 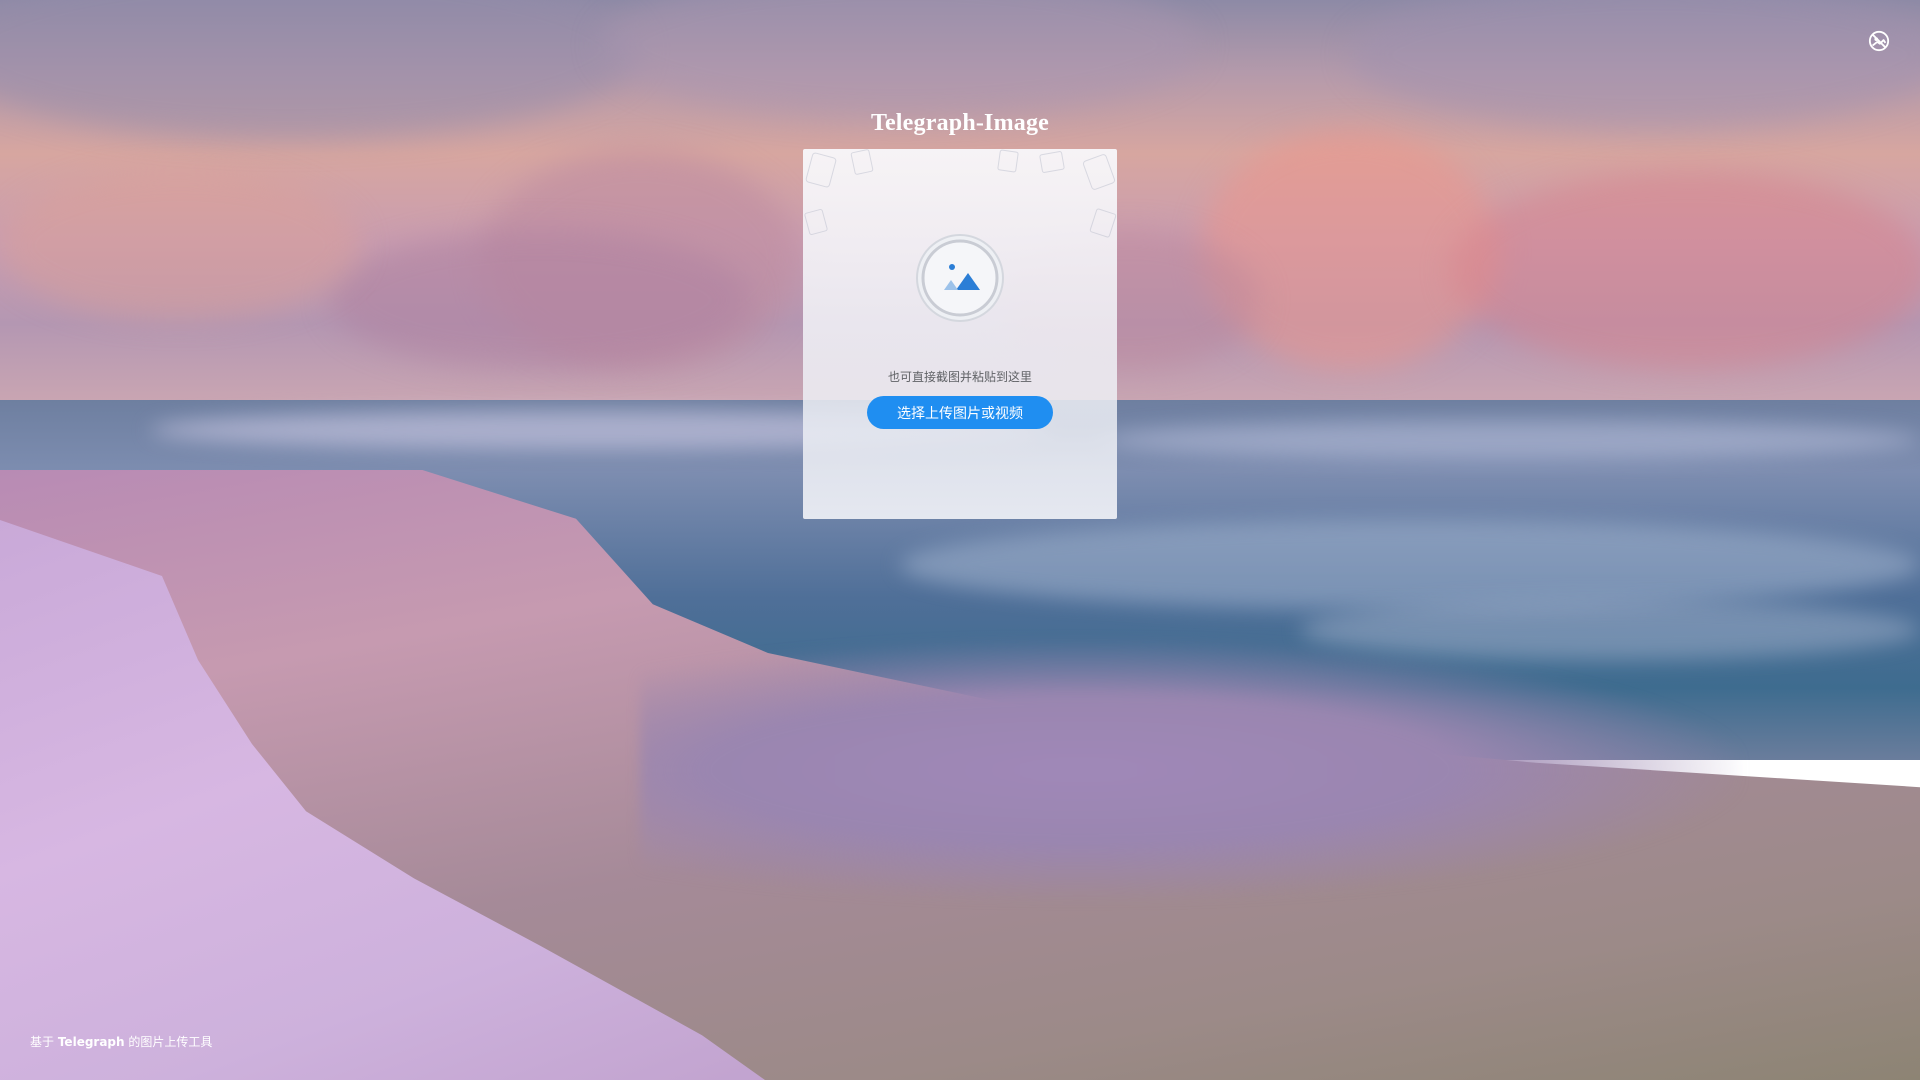 What do you see at coordinates (1879, 41) in the screenshot?
I see `github-icon` at bounding box center [1879, 41].